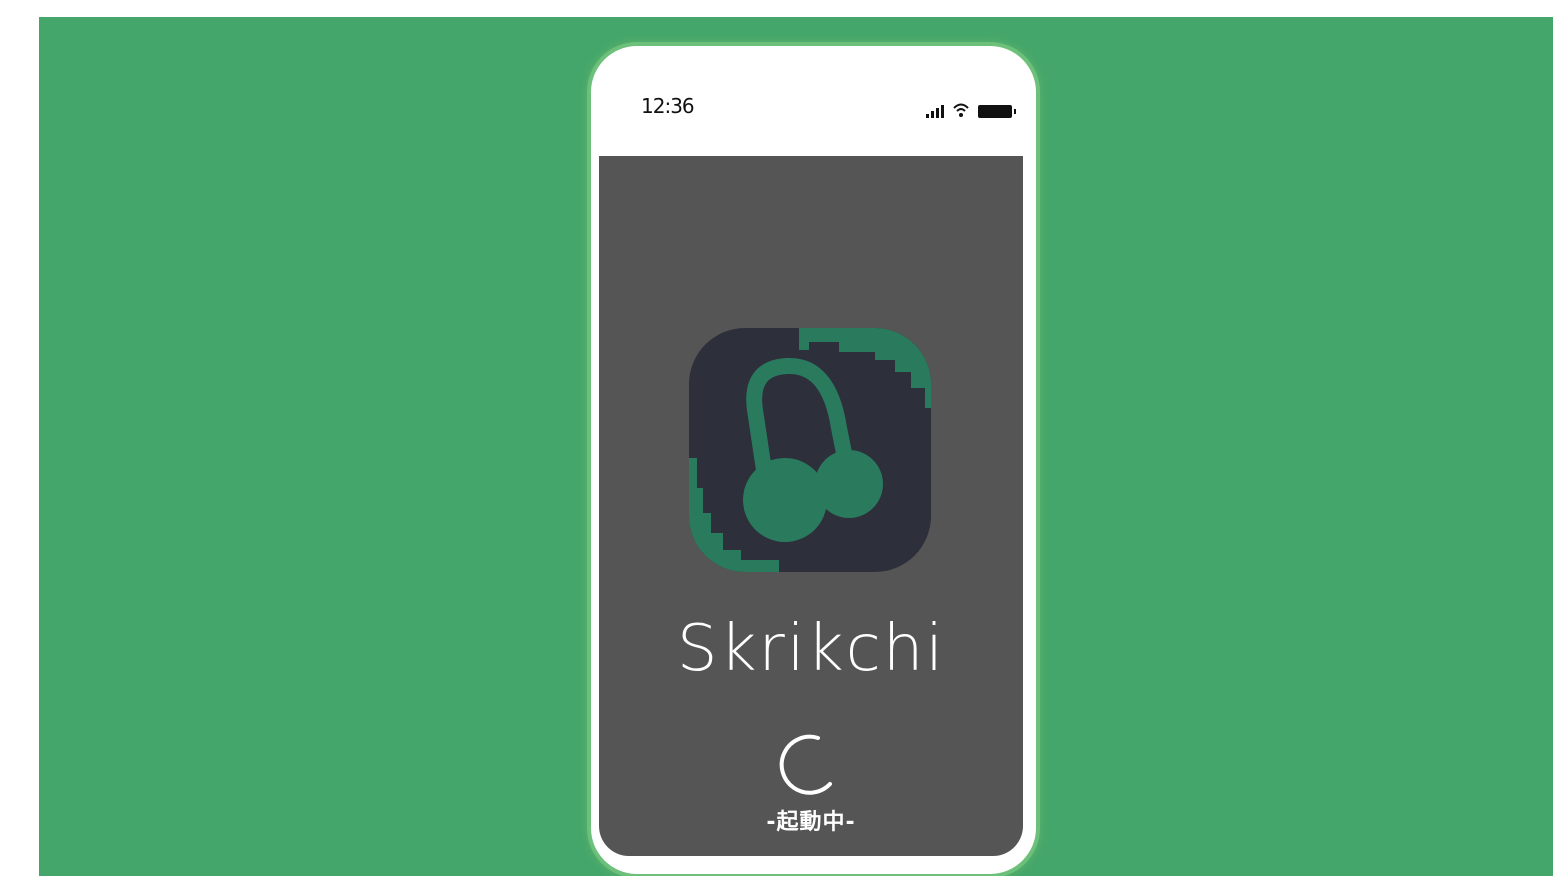 The height and width of the screenshot is (876, 1553). What do you see at coordinates (668, 106) in the screenshot?
I see `status-time: 12:36` at bounding box center [668, 106].